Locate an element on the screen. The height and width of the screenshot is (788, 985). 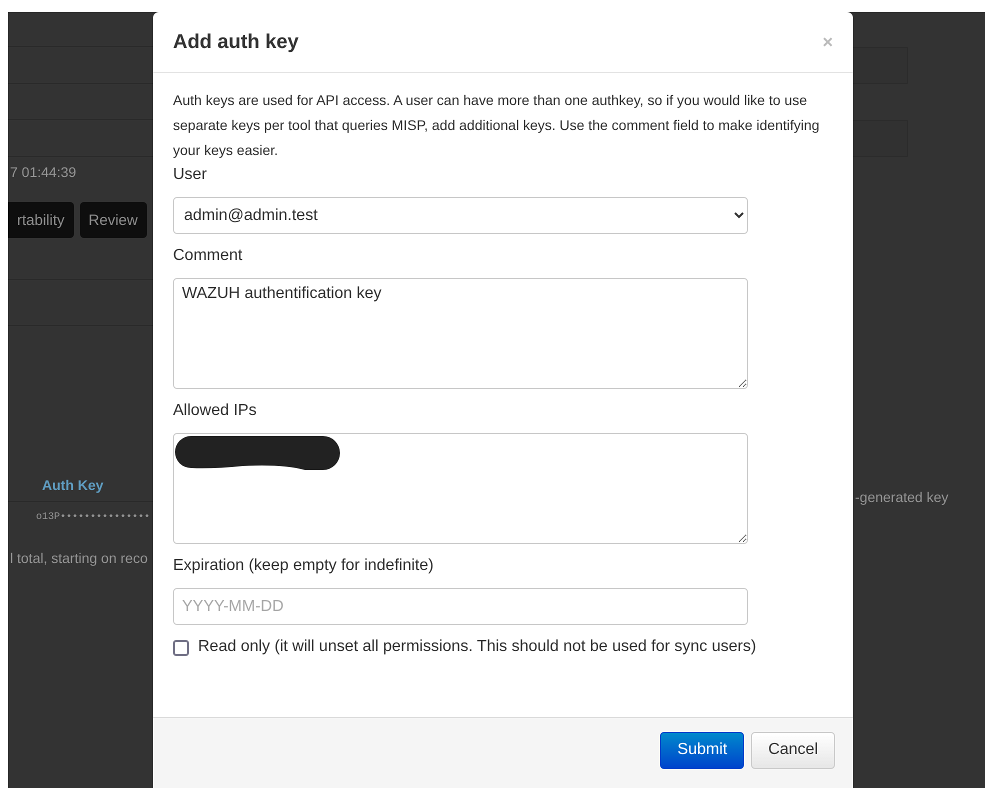
pagination-text: l total, starting on reco is located at coordinates (78, 558).